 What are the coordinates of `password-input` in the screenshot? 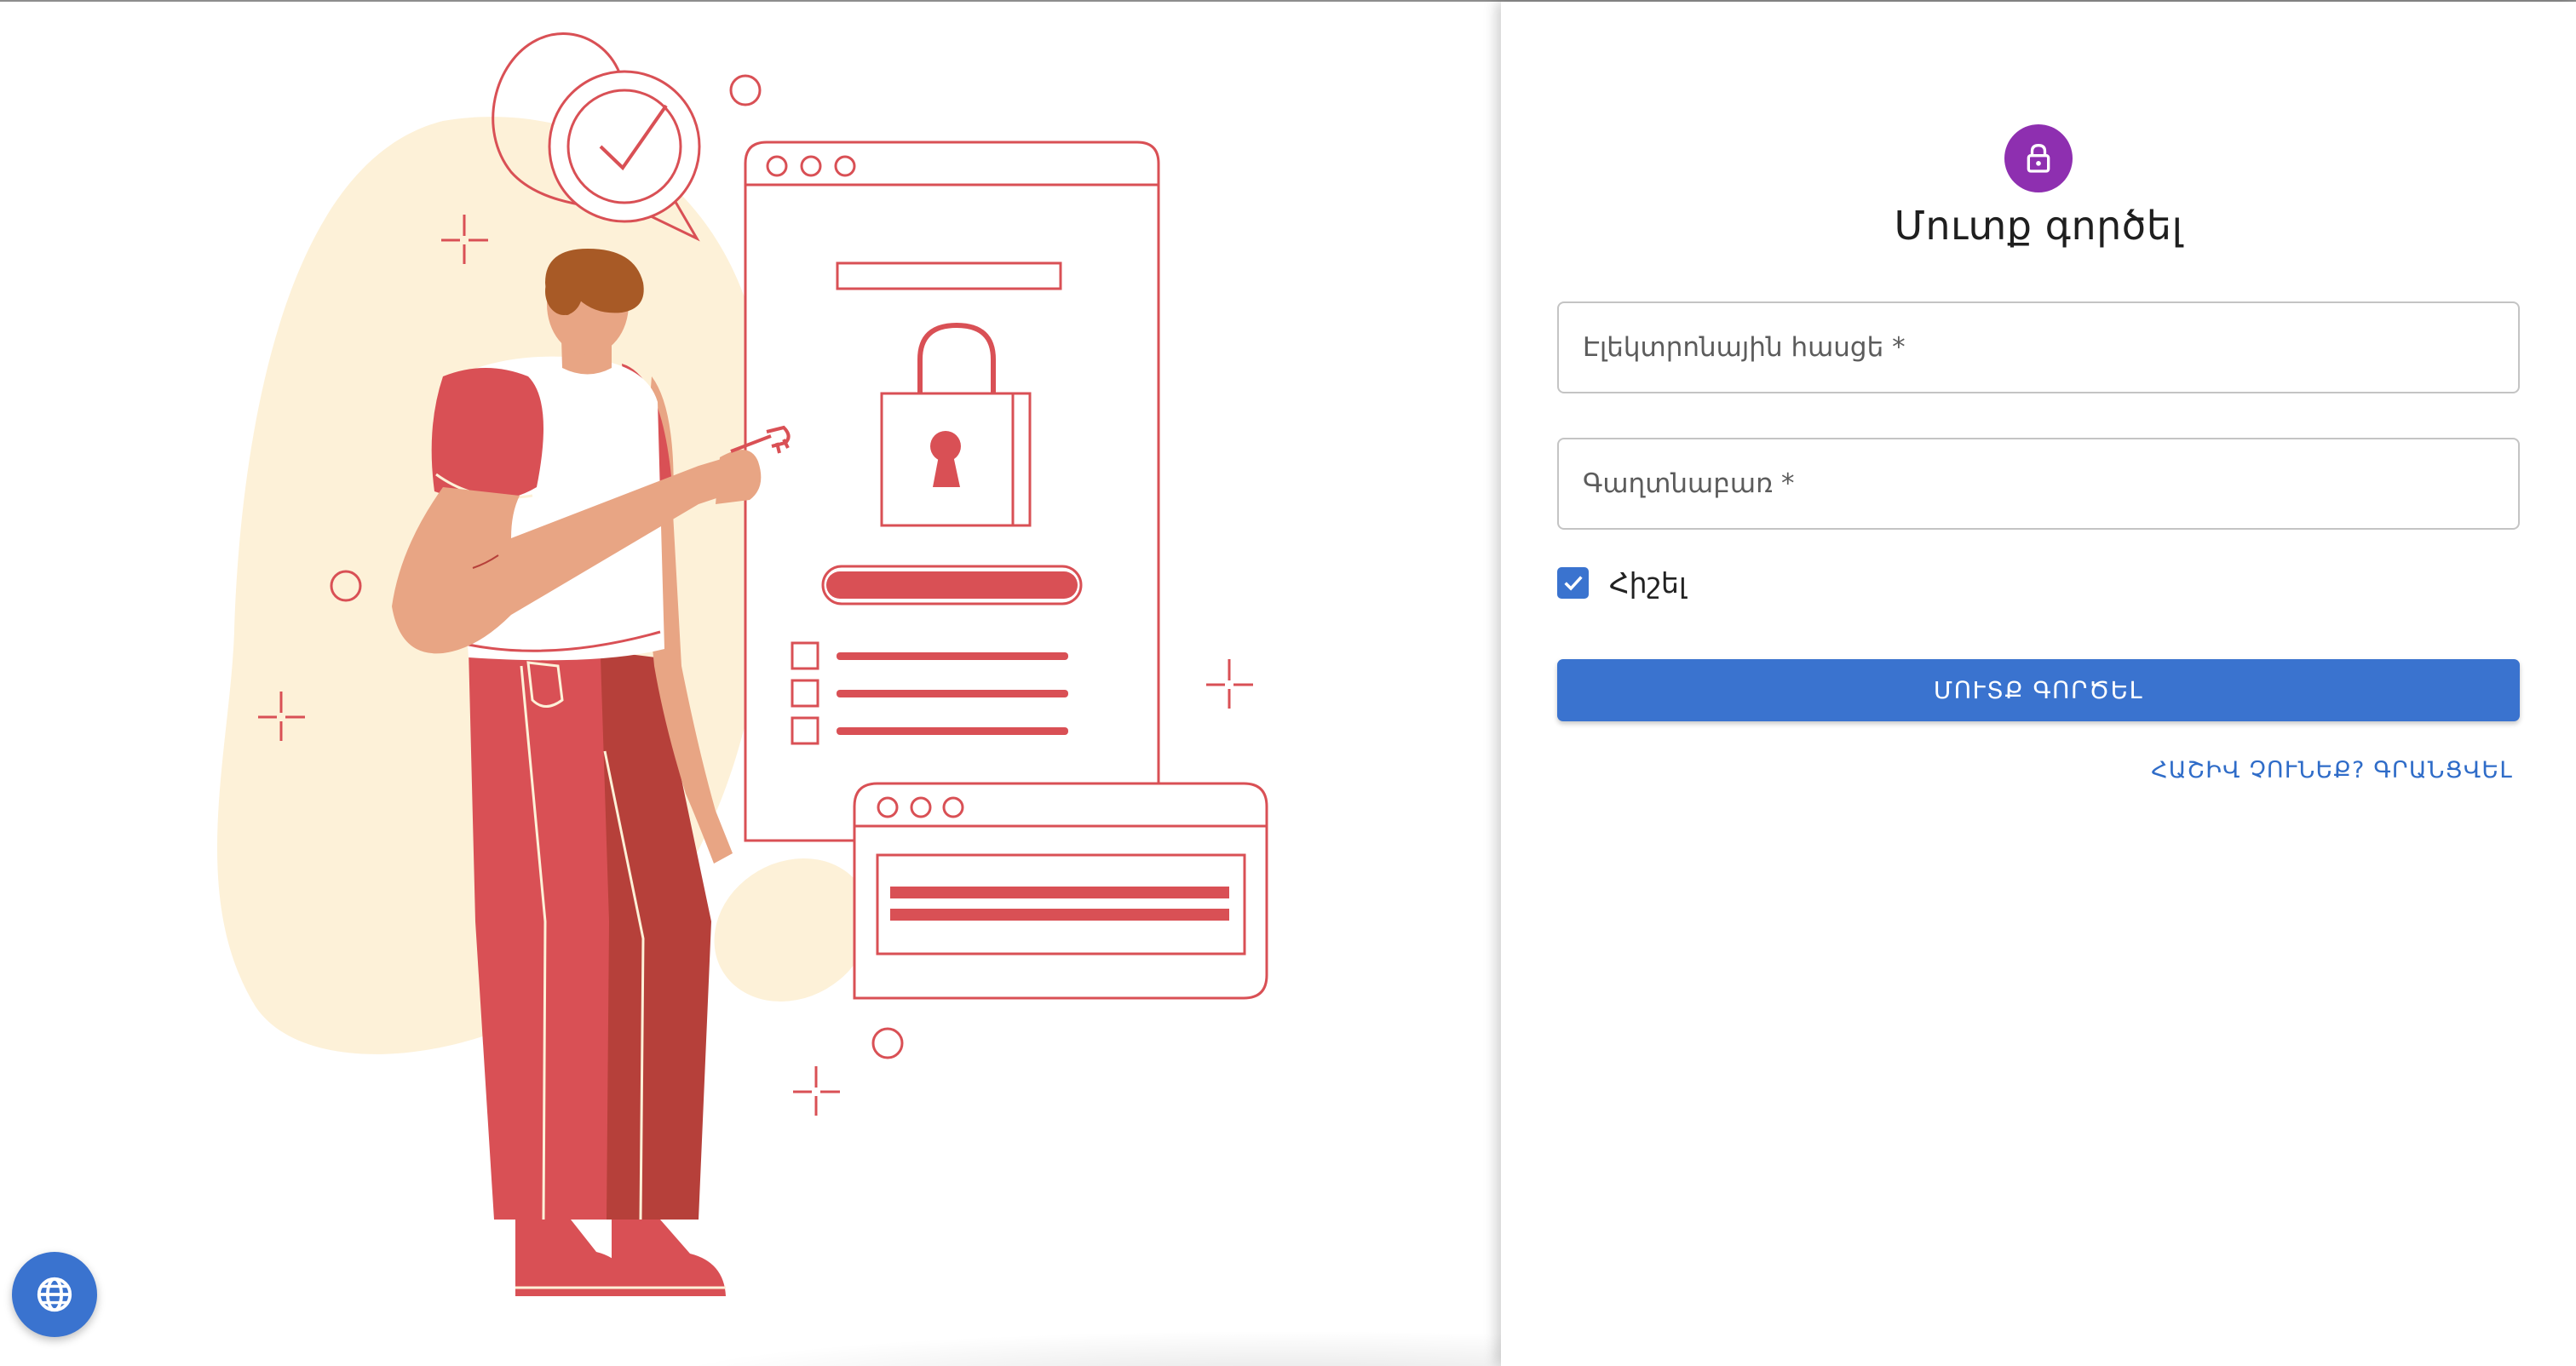 It's located at (2039, 484).